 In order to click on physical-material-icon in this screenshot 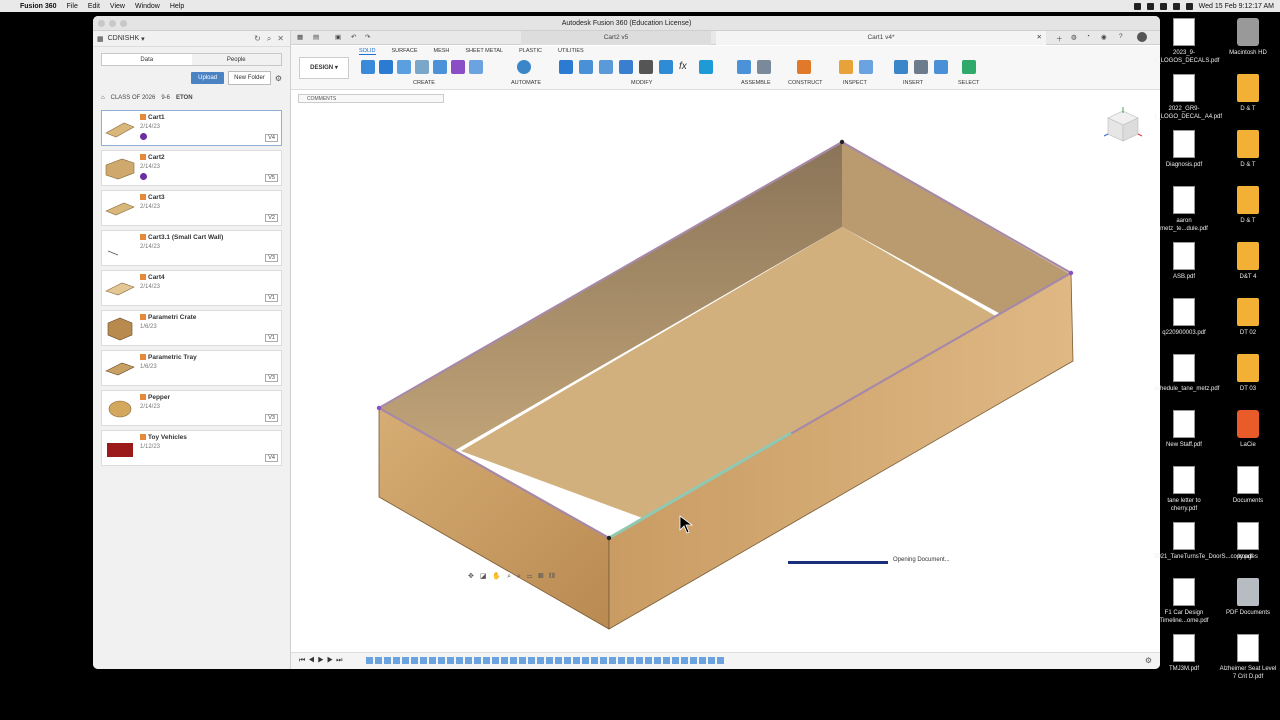, I will do `click(706, 67)`.